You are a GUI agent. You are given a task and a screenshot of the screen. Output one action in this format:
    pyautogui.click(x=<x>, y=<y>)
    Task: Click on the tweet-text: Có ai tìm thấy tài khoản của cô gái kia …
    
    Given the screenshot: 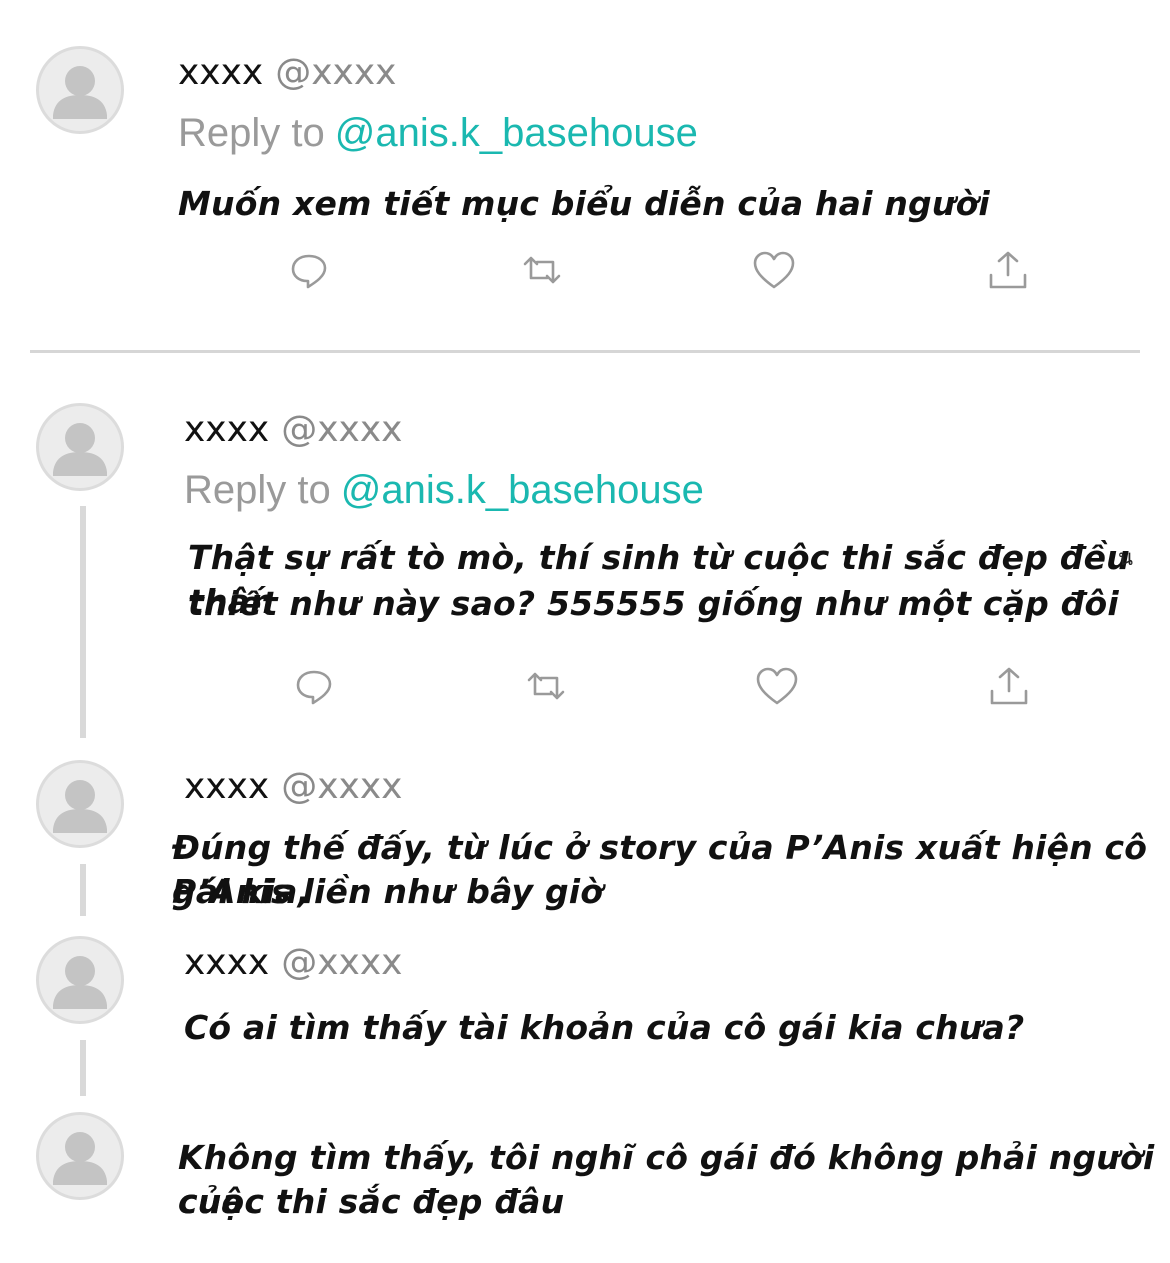 What is the action you would take?
    pyautogui.click(x=604, y=1027)
    